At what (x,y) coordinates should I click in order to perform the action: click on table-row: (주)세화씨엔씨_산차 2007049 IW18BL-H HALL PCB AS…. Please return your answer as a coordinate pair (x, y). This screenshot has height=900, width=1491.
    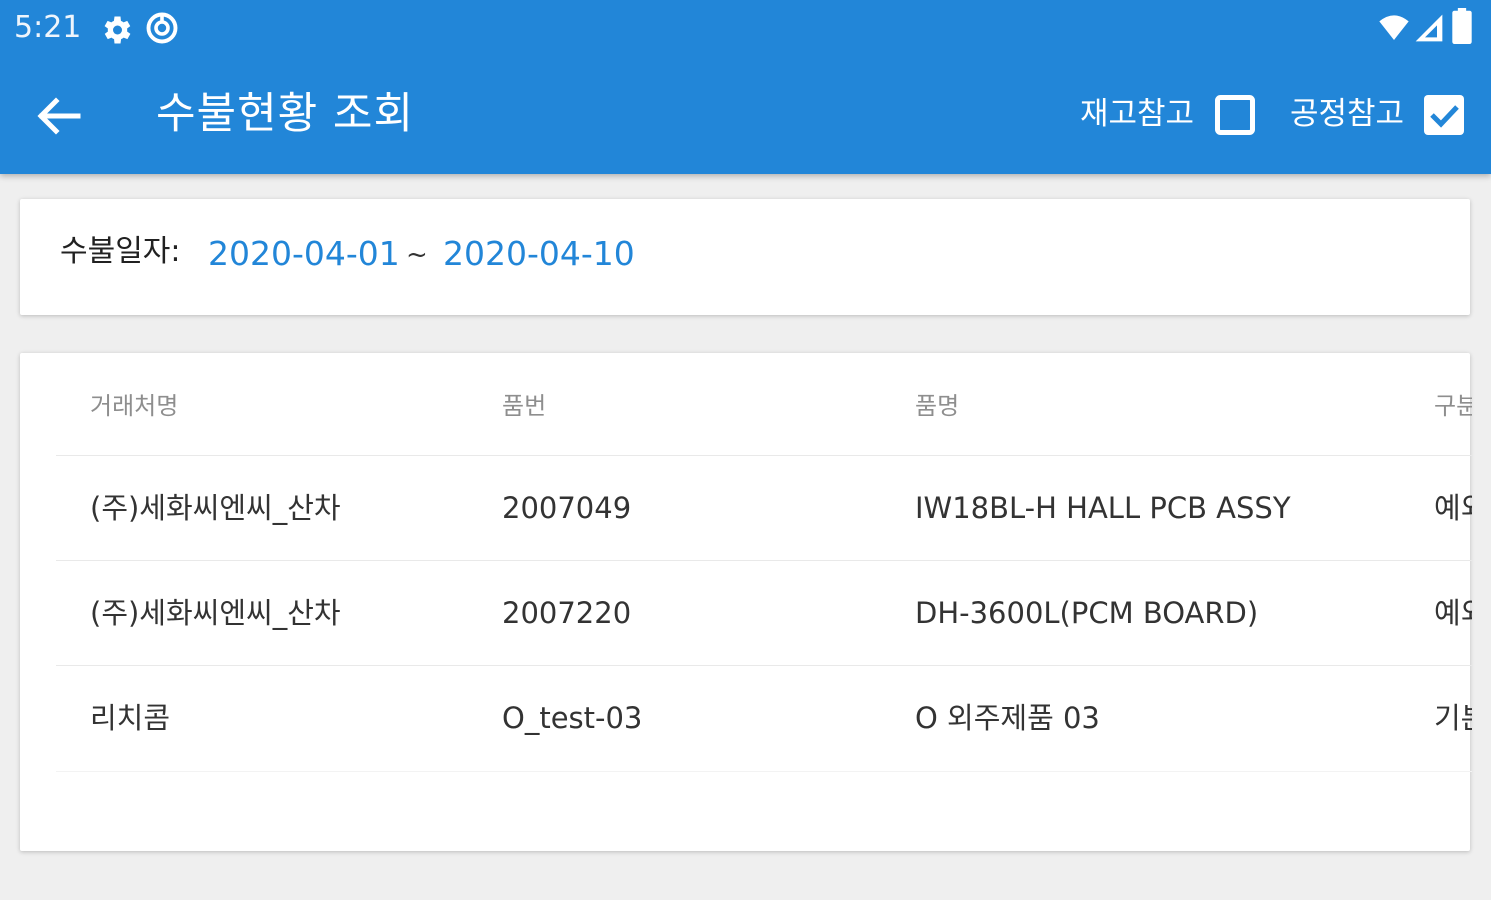
    Looking at the image, I should click on (764, 507).